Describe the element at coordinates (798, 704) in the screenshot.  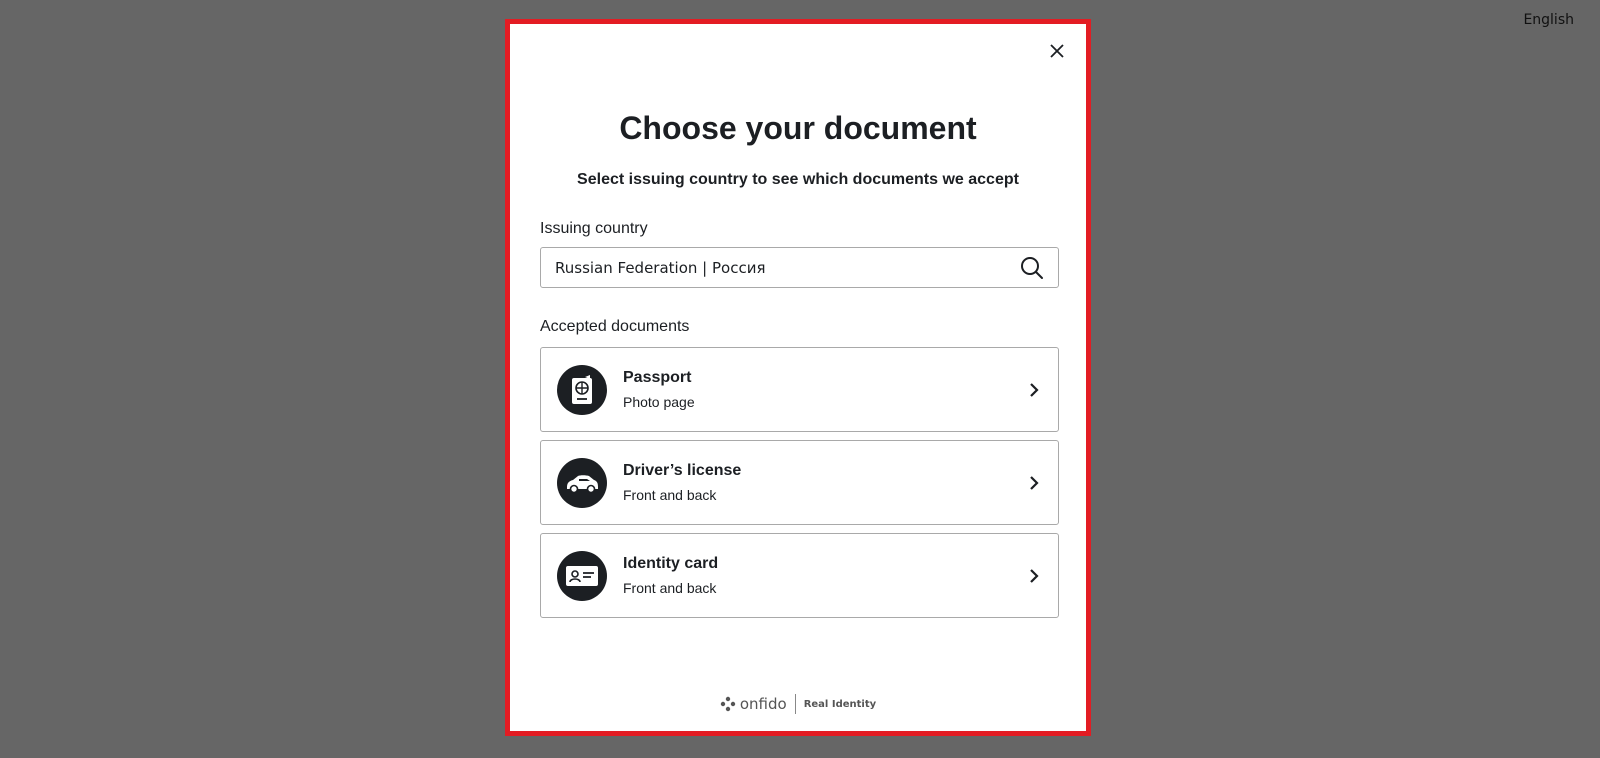
I see `footer: onfido Real Identity` at that location.